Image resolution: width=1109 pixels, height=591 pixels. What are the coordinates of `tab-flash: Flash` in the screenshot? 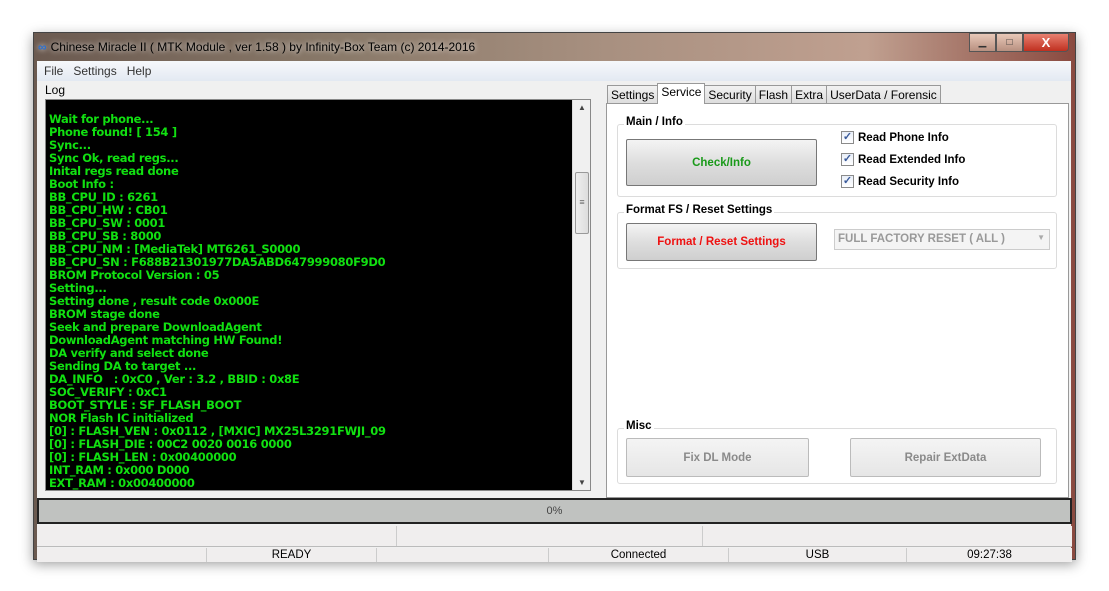 It's located at (773, 94).